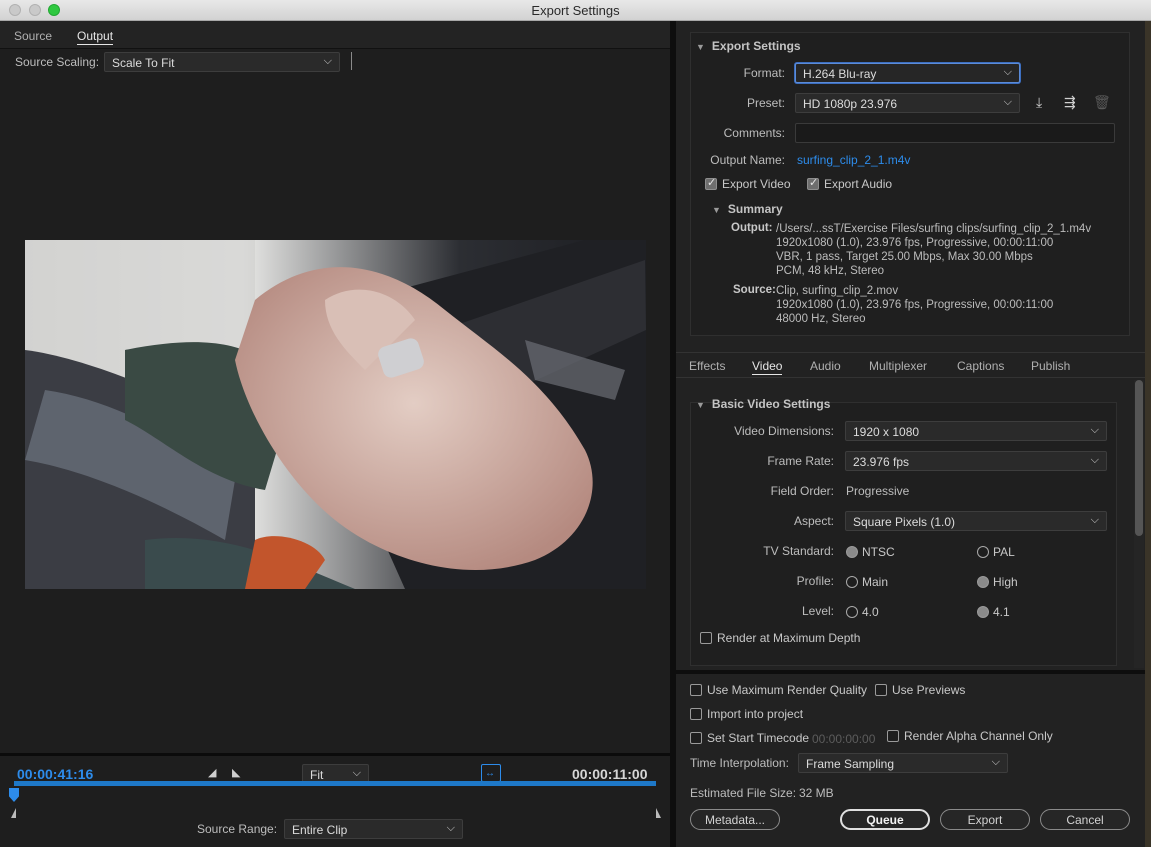  What do you see at coordinates (800, 461) in the screenshot?
I see `frame-rate-label: Frame Rate:` at bounding box center [800, 461].